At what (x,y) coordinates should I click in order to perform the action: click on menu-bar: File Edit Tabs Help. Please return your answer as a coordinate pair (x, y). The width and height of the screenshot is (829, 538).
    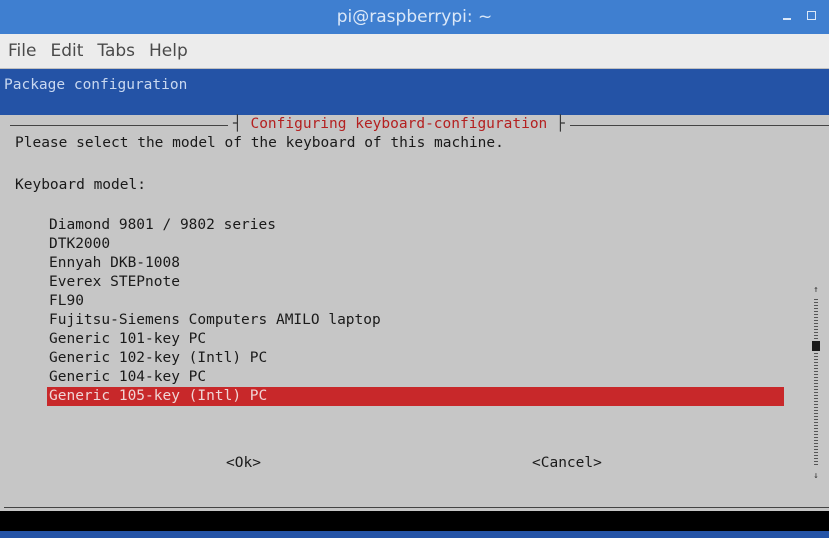
    Looking at the image, I should click on (414, 51).